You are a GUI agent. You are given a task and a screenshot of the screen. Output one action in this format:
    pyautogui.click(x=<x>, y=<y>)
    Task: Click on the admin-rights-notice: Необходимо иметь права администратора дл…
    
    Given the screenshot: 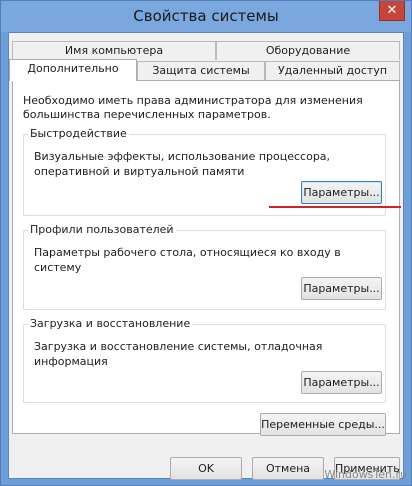 What is the action you would take?
    pyautogui.click(x=193, y=107)
    